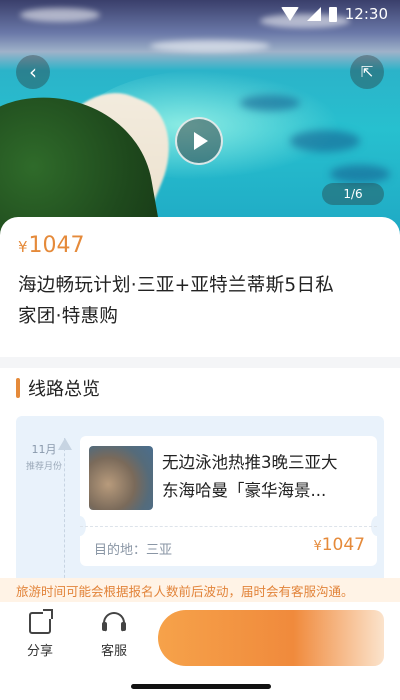  Describe the element at coordinates (271, 638) in the screenshot. I see `book-now-button` at that location.